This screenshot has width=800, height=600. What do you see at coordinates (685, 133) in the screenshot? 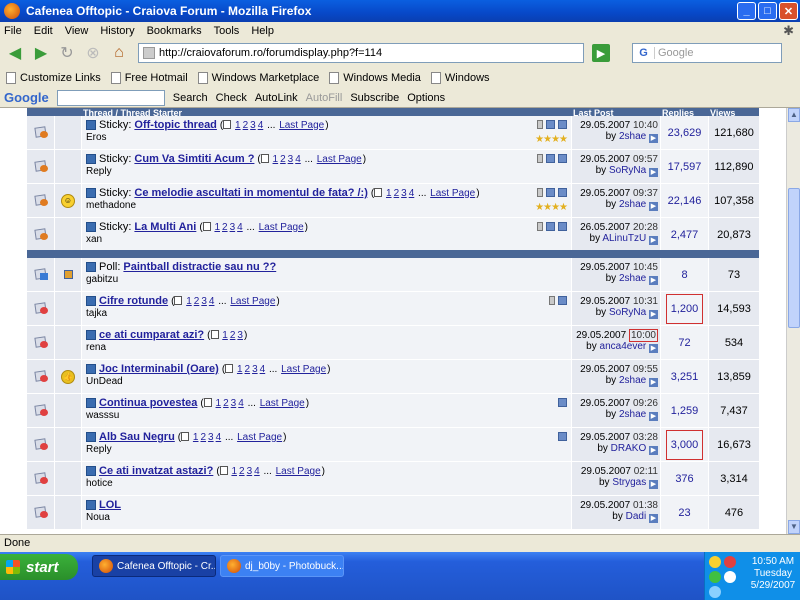
I see `replies-link: 23,629` at bounding box center [685, 133].